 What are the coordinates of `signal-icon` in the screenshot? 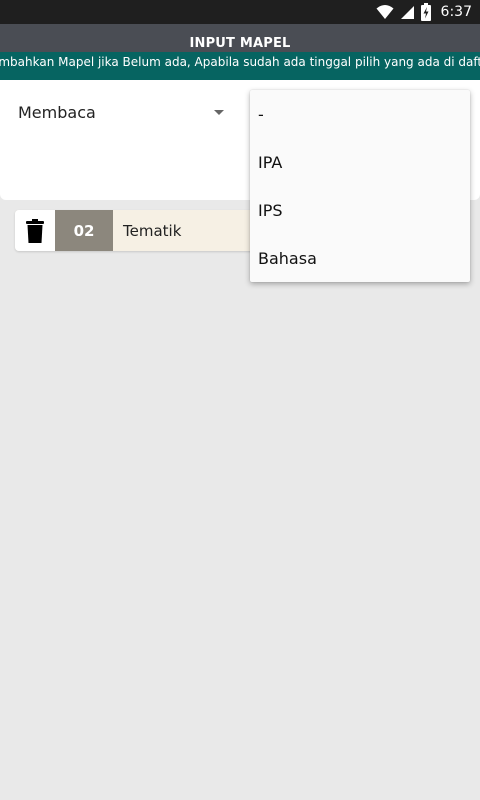 It's located at (407, 12).